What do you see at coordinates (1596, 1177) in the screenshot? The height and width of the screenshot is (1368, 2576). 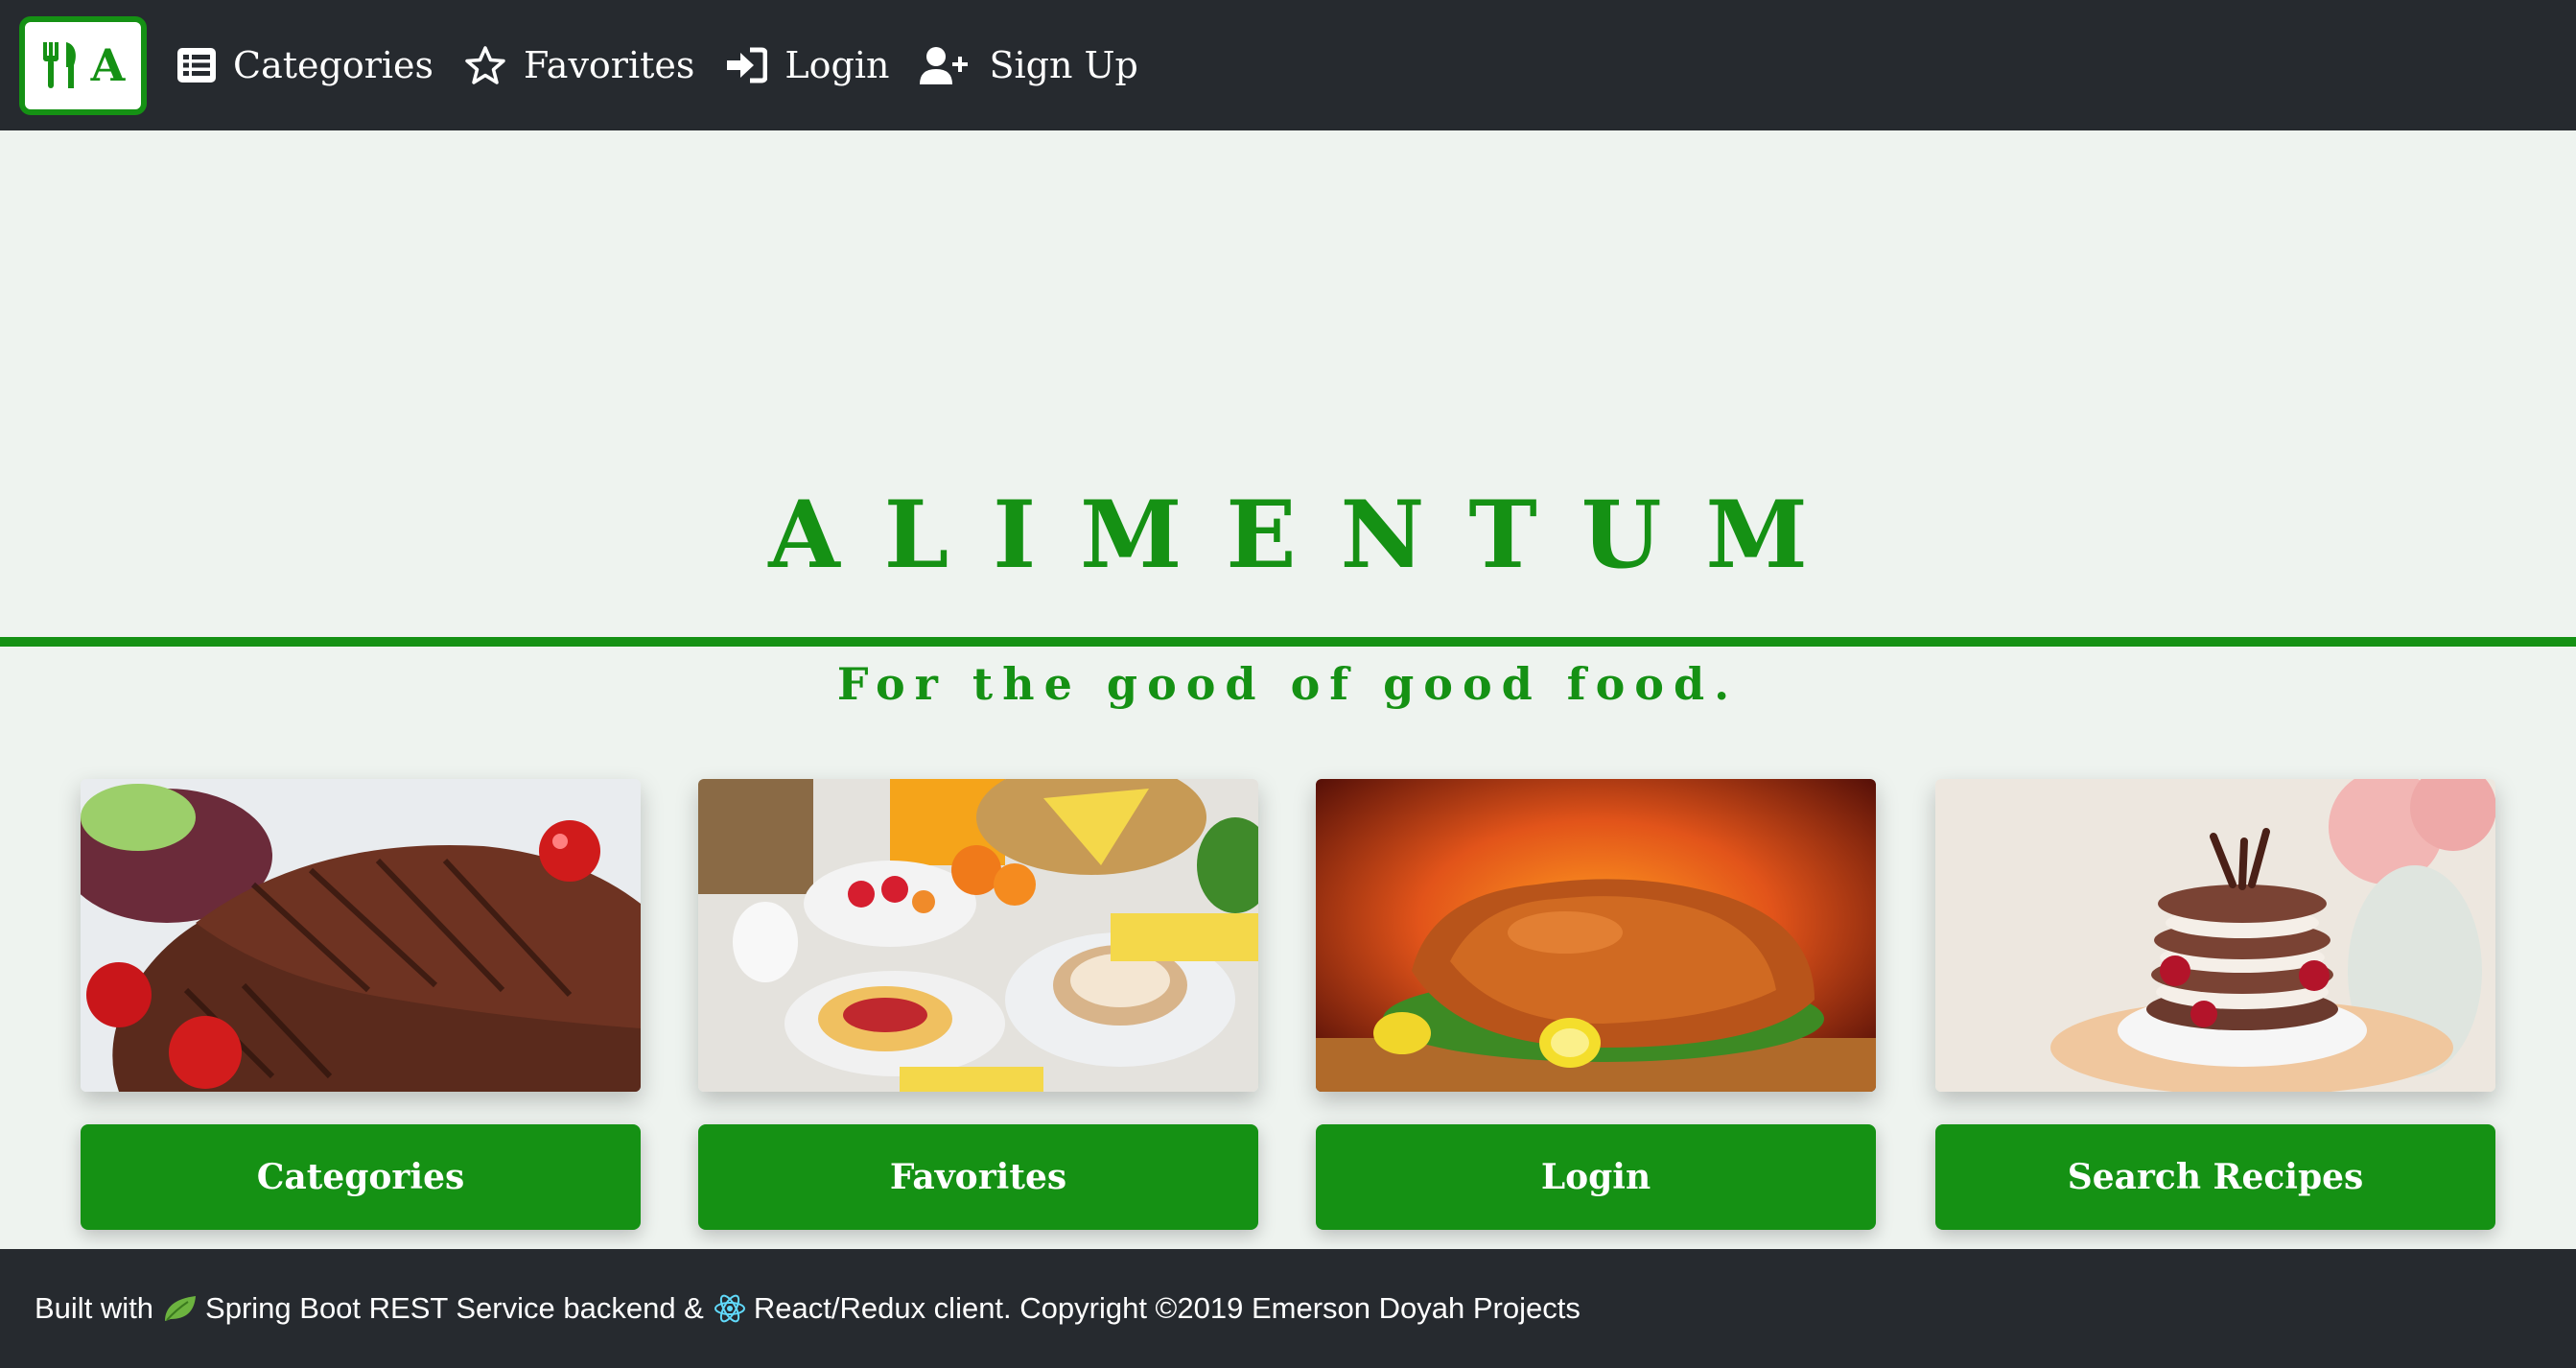 I see `login-button: Login` at bounding box center [1596, 1177].